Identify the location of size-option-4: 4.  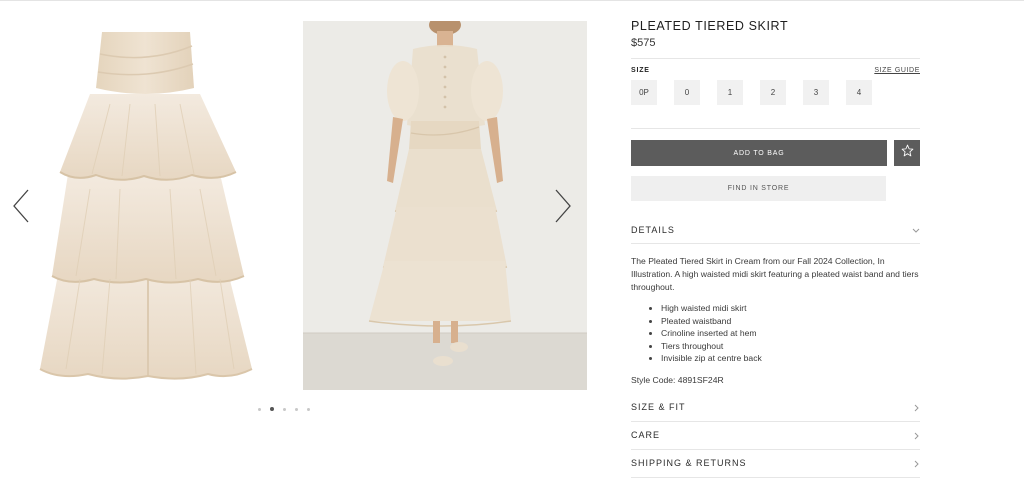
(859, 92).